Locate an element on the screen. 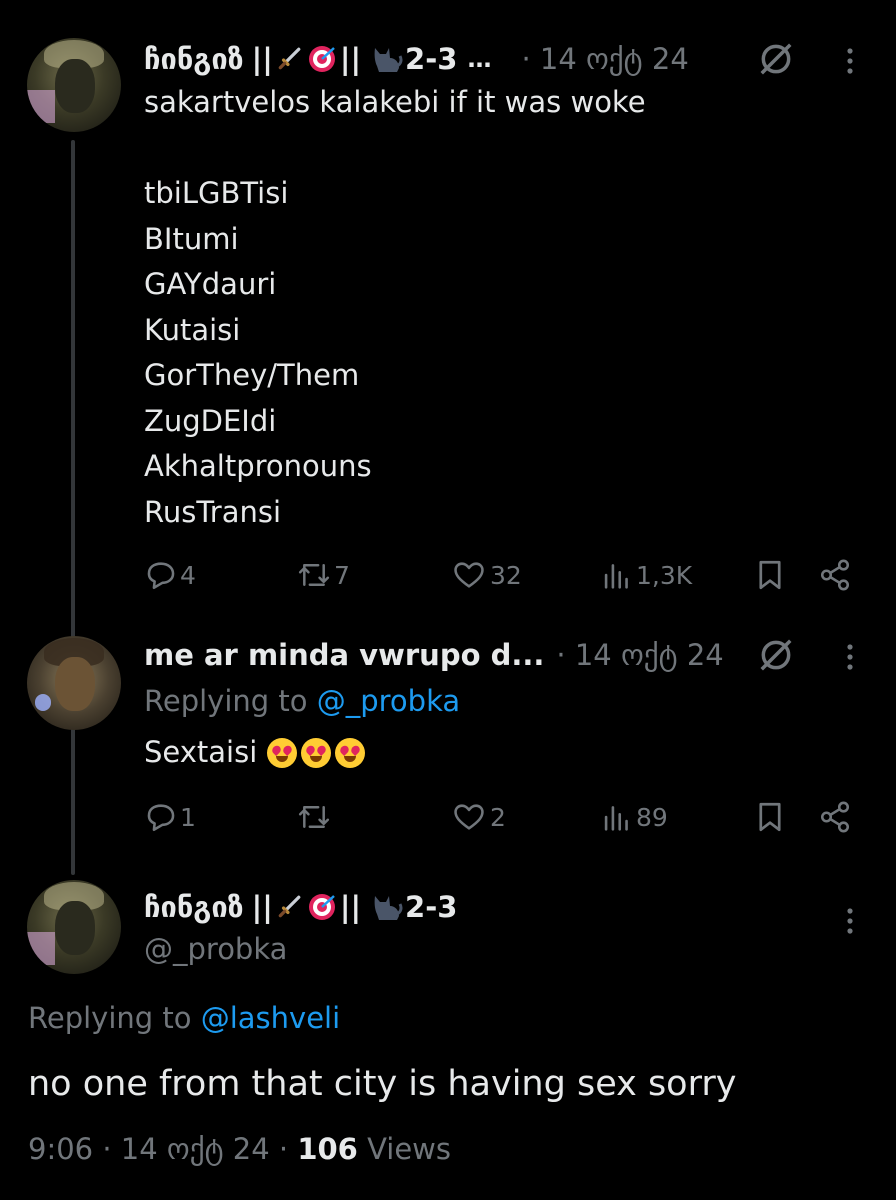  tweet-text: Sextaisi is located at coordinates (256, 753).